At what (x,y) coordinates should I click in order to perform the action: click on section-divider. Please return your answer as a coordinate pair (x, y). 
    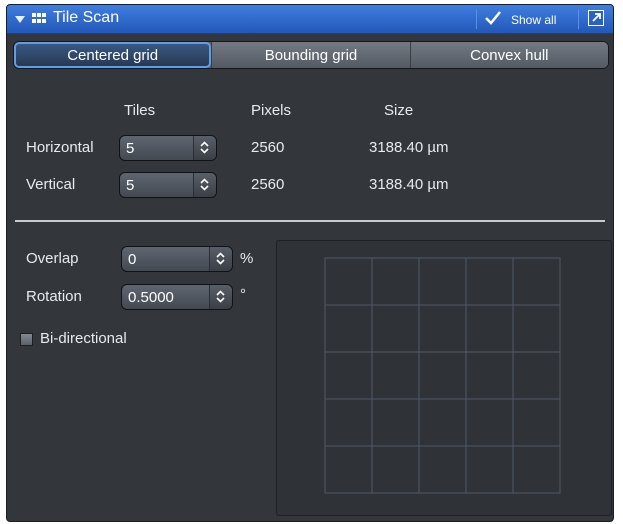
    Looking at the image, I should click on (310, 221).